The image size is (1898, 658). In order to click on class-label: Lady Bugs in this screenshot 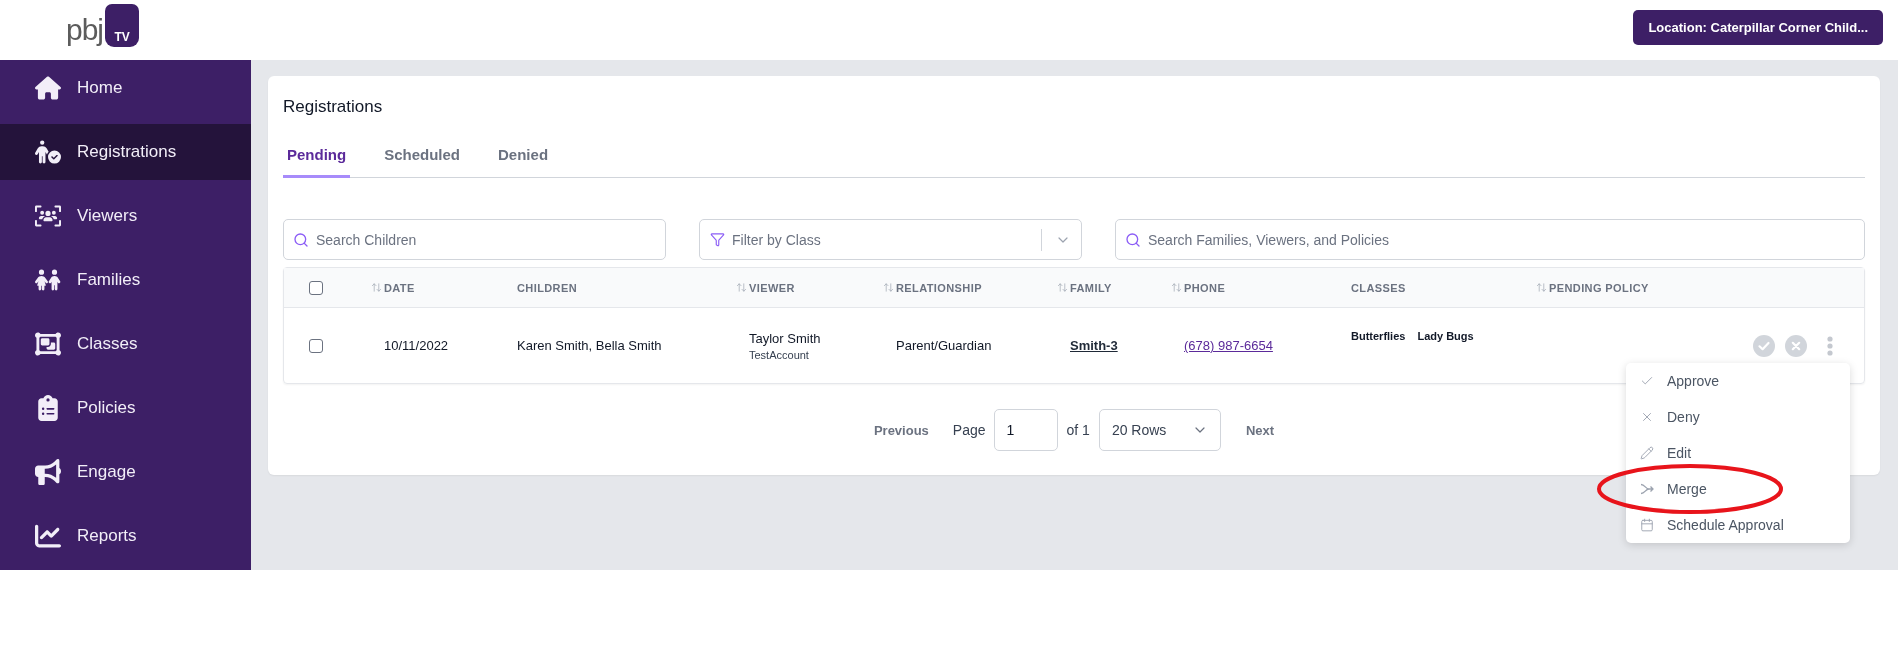, I will do `click(1445, 336)`.